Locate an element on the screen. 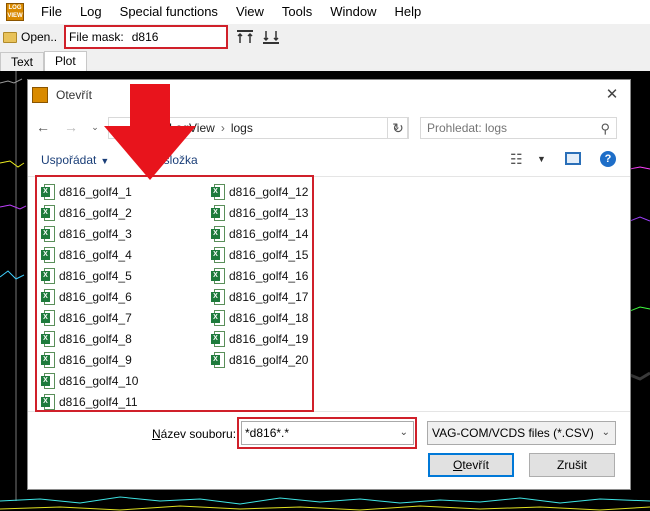  view-tabs: Text Plot is located at coordinates (43, 61).